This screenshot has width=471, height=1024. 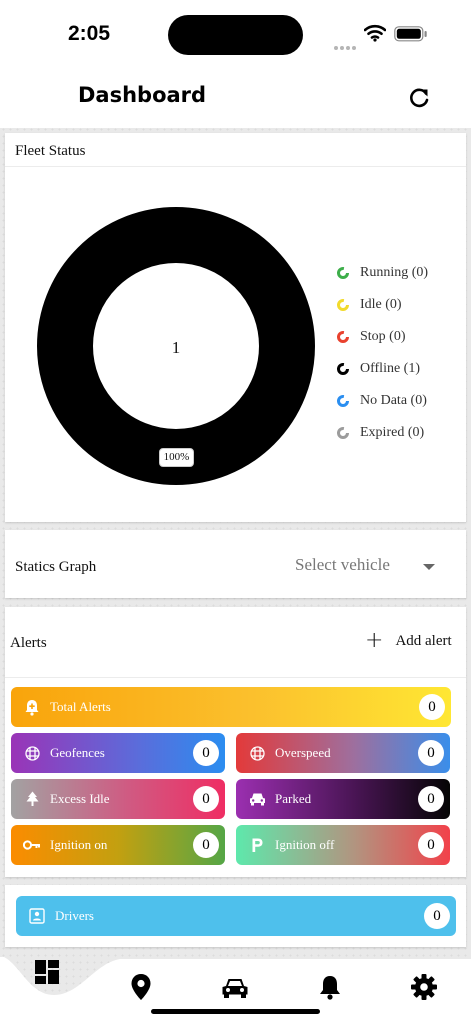 I want to click on tile-label: Geofences, so click(x=77, y=752).